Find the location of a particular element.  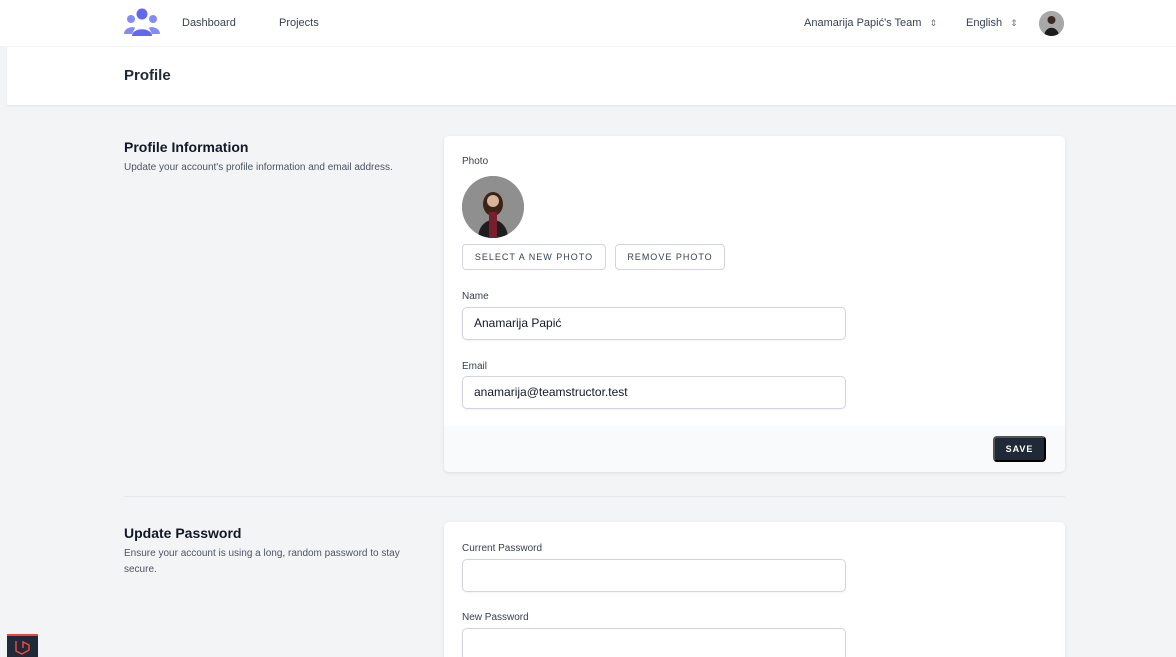

laravel-icon is located at coordinates (22, 647).